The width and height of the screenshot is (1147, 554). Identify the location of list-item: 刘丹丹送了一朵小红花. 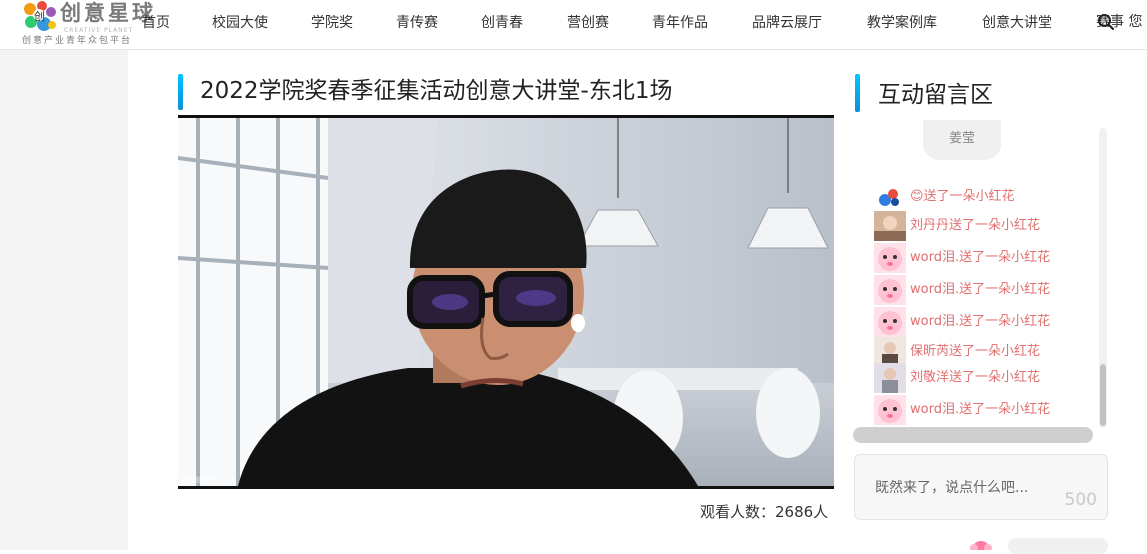
(986, 226).